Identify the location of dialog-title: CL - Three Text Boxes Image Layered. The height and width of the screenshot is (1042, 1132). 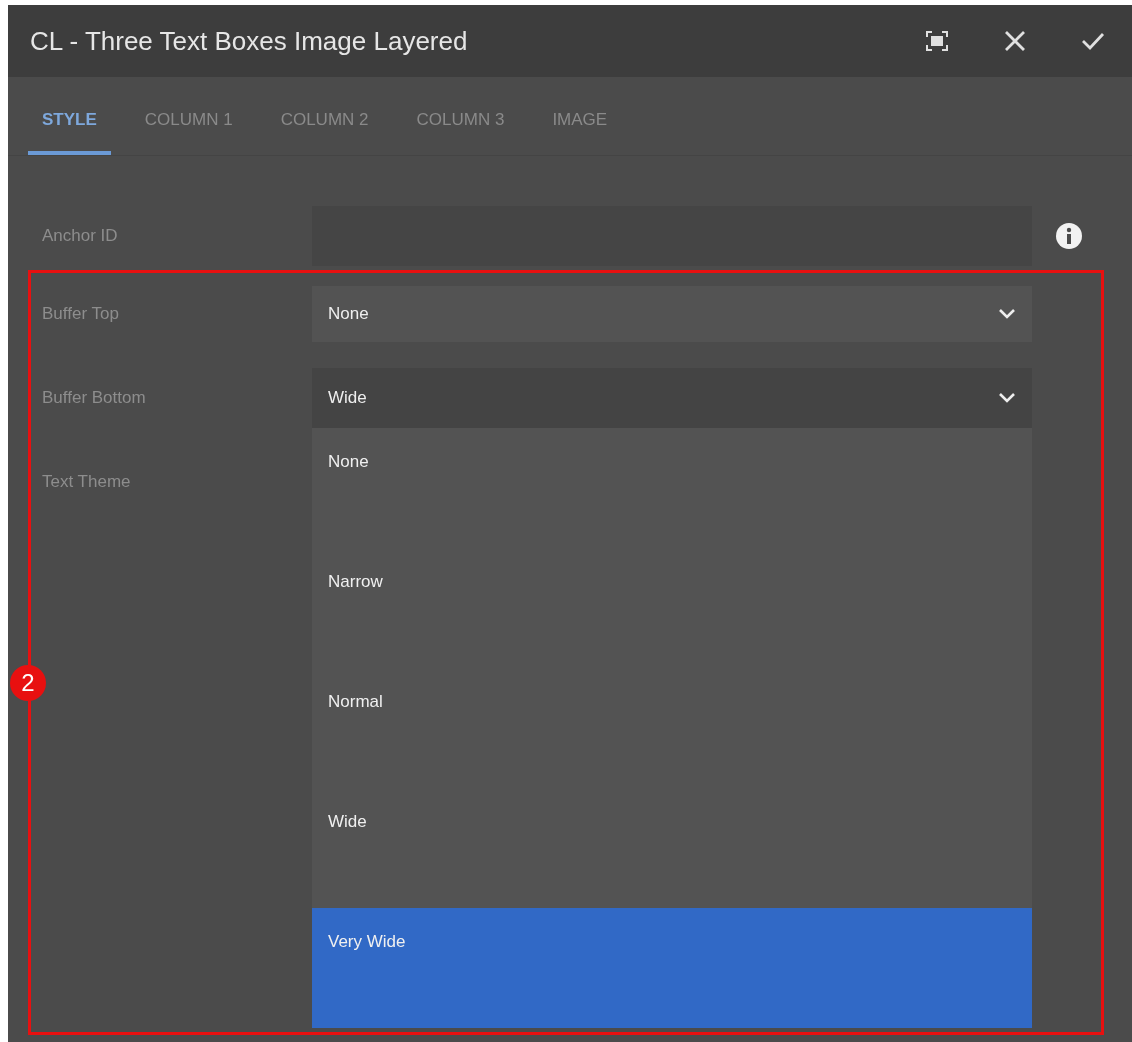
(249, 41).